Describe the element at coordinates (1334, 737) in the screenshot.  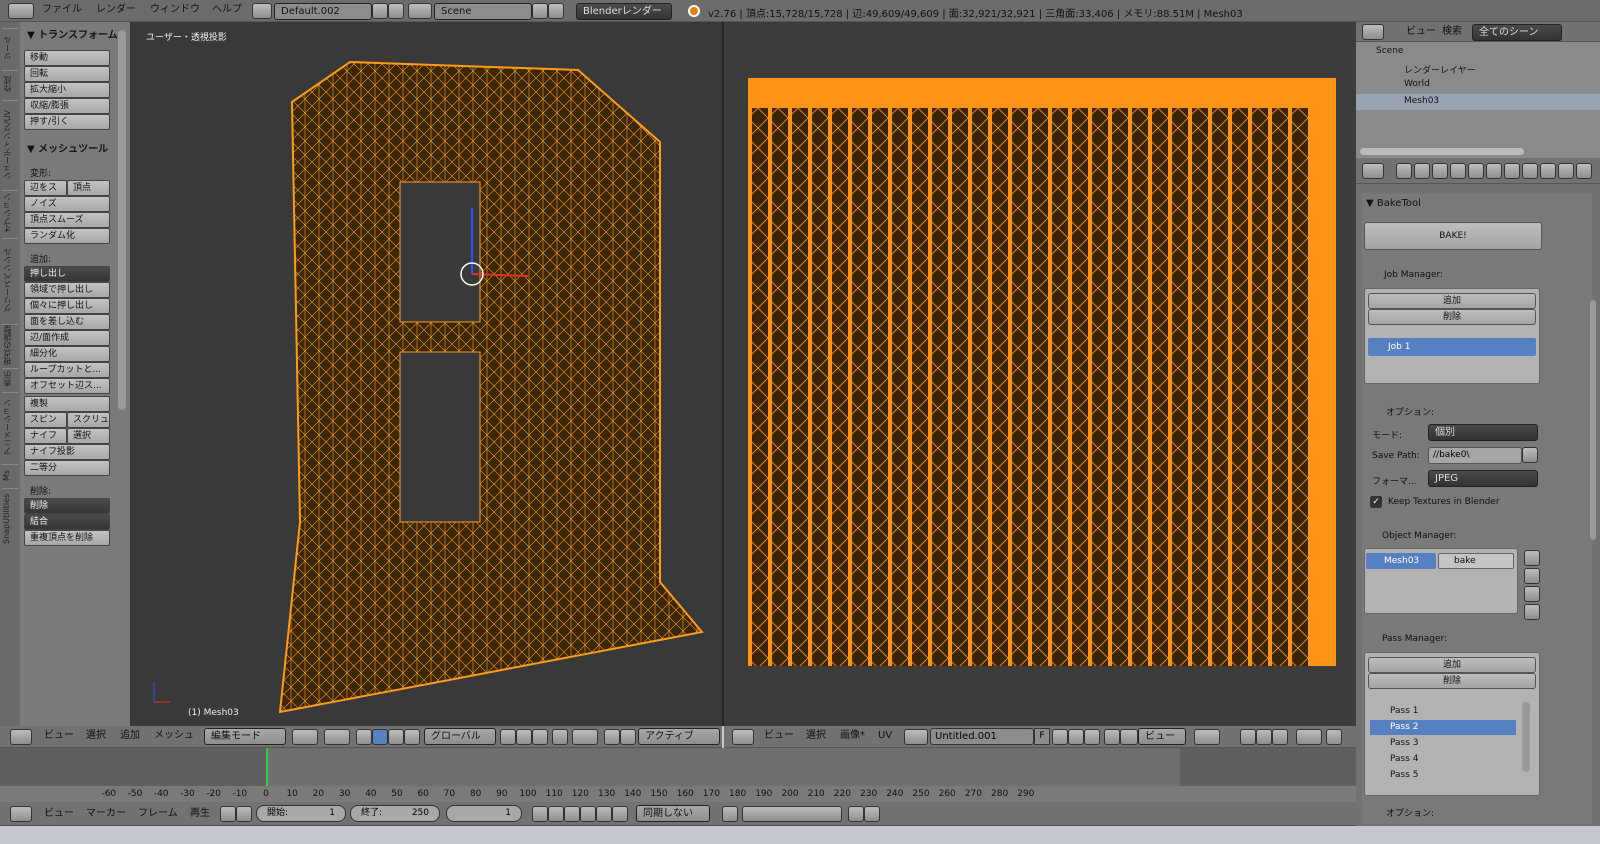
I see `uv-snap-icon` at that location.